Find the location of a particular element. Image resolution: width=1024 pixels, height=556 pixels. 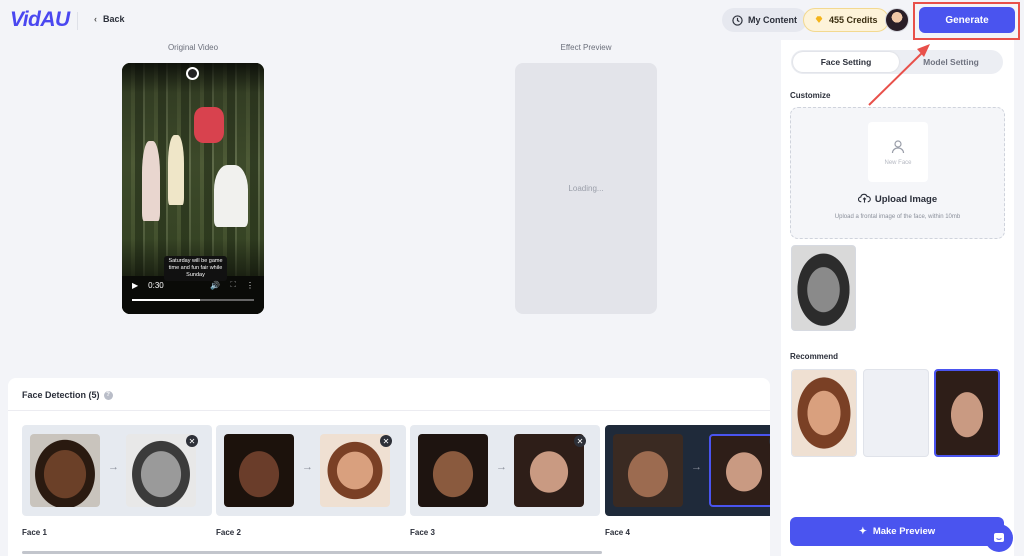

face-label: Face 1 is located at coordinates (34, 532).